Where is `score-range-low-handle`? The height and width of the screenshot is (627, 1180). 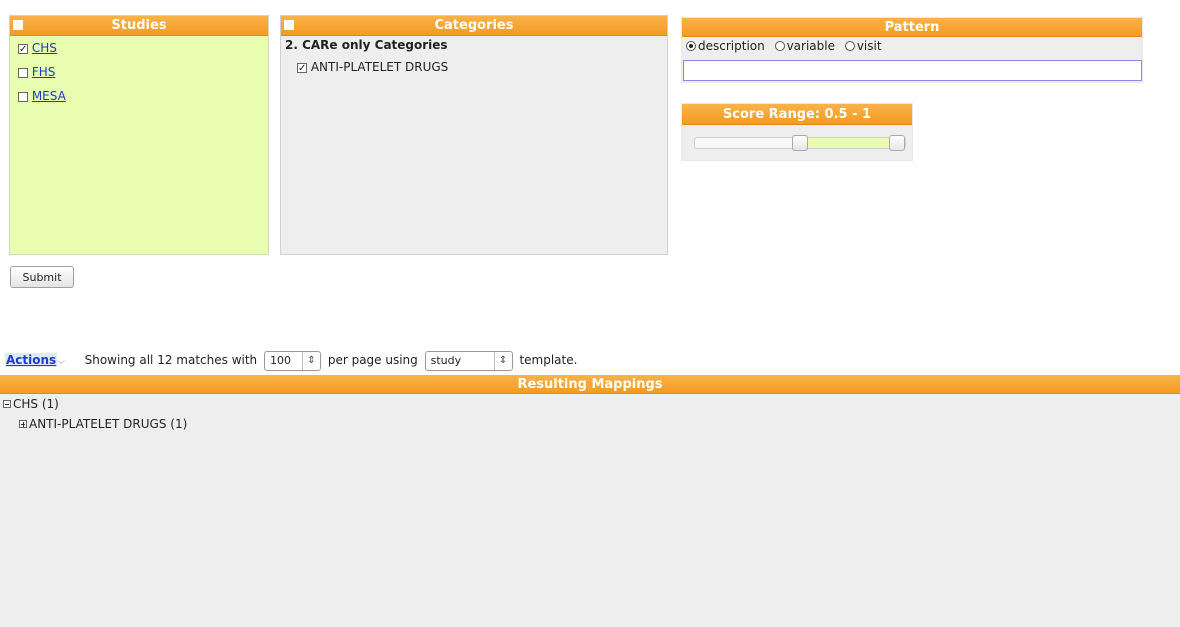 score-range-low-handle is located at coordinates (800, 143).